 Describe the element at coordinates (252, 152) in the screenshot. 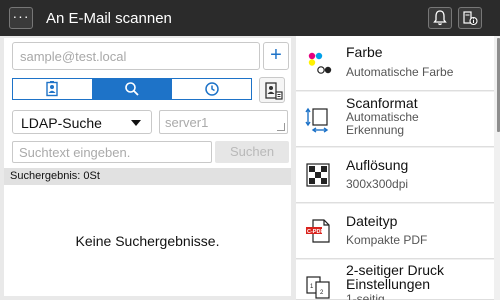

I see `search-button: Suchen` at that location.